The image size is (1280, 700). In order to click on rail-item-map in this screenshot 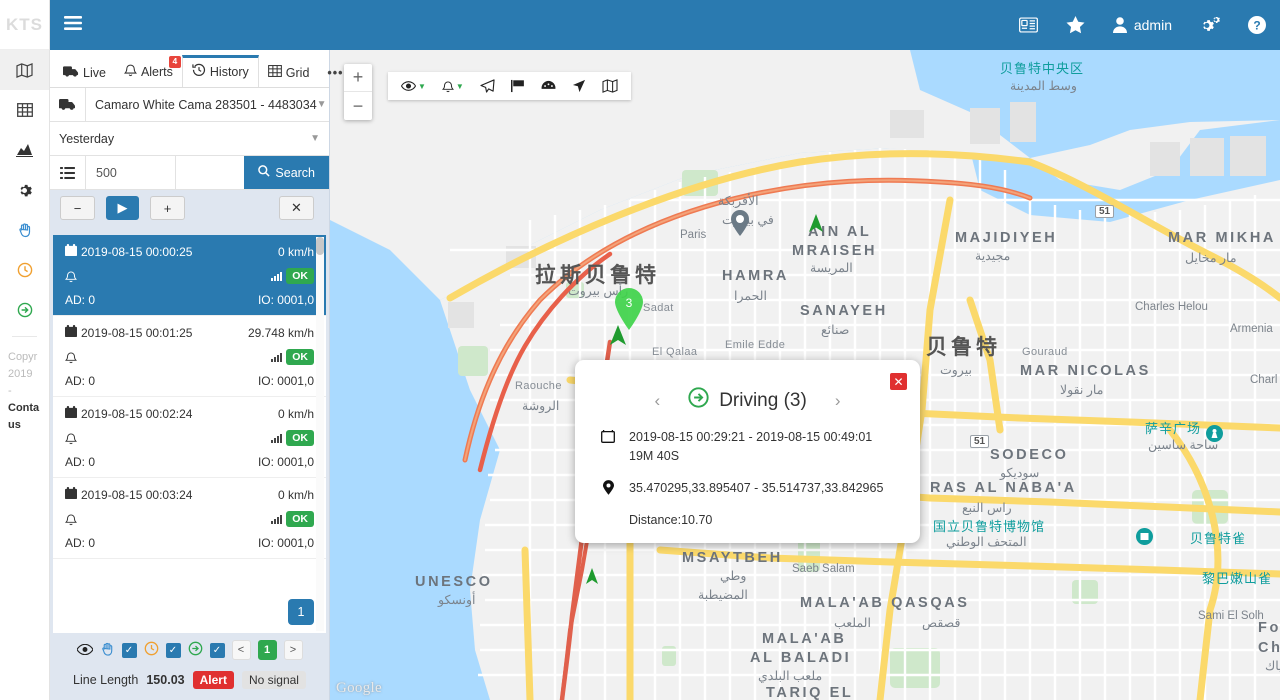, I will do `click(24, 70)`.